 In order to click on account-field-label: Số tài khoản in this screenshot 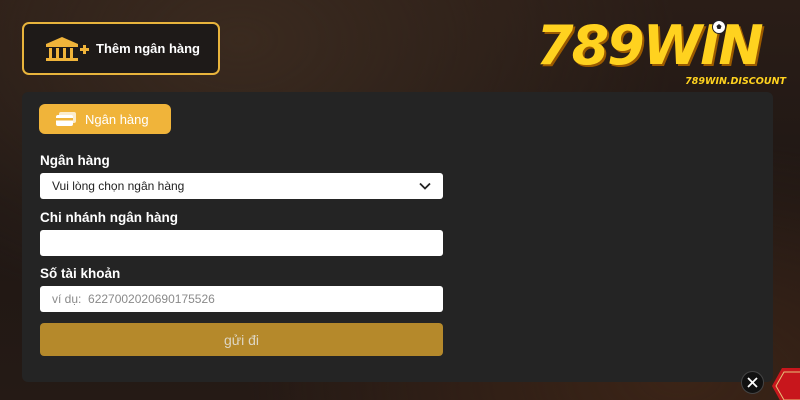, I will do `click(80, 273)`.